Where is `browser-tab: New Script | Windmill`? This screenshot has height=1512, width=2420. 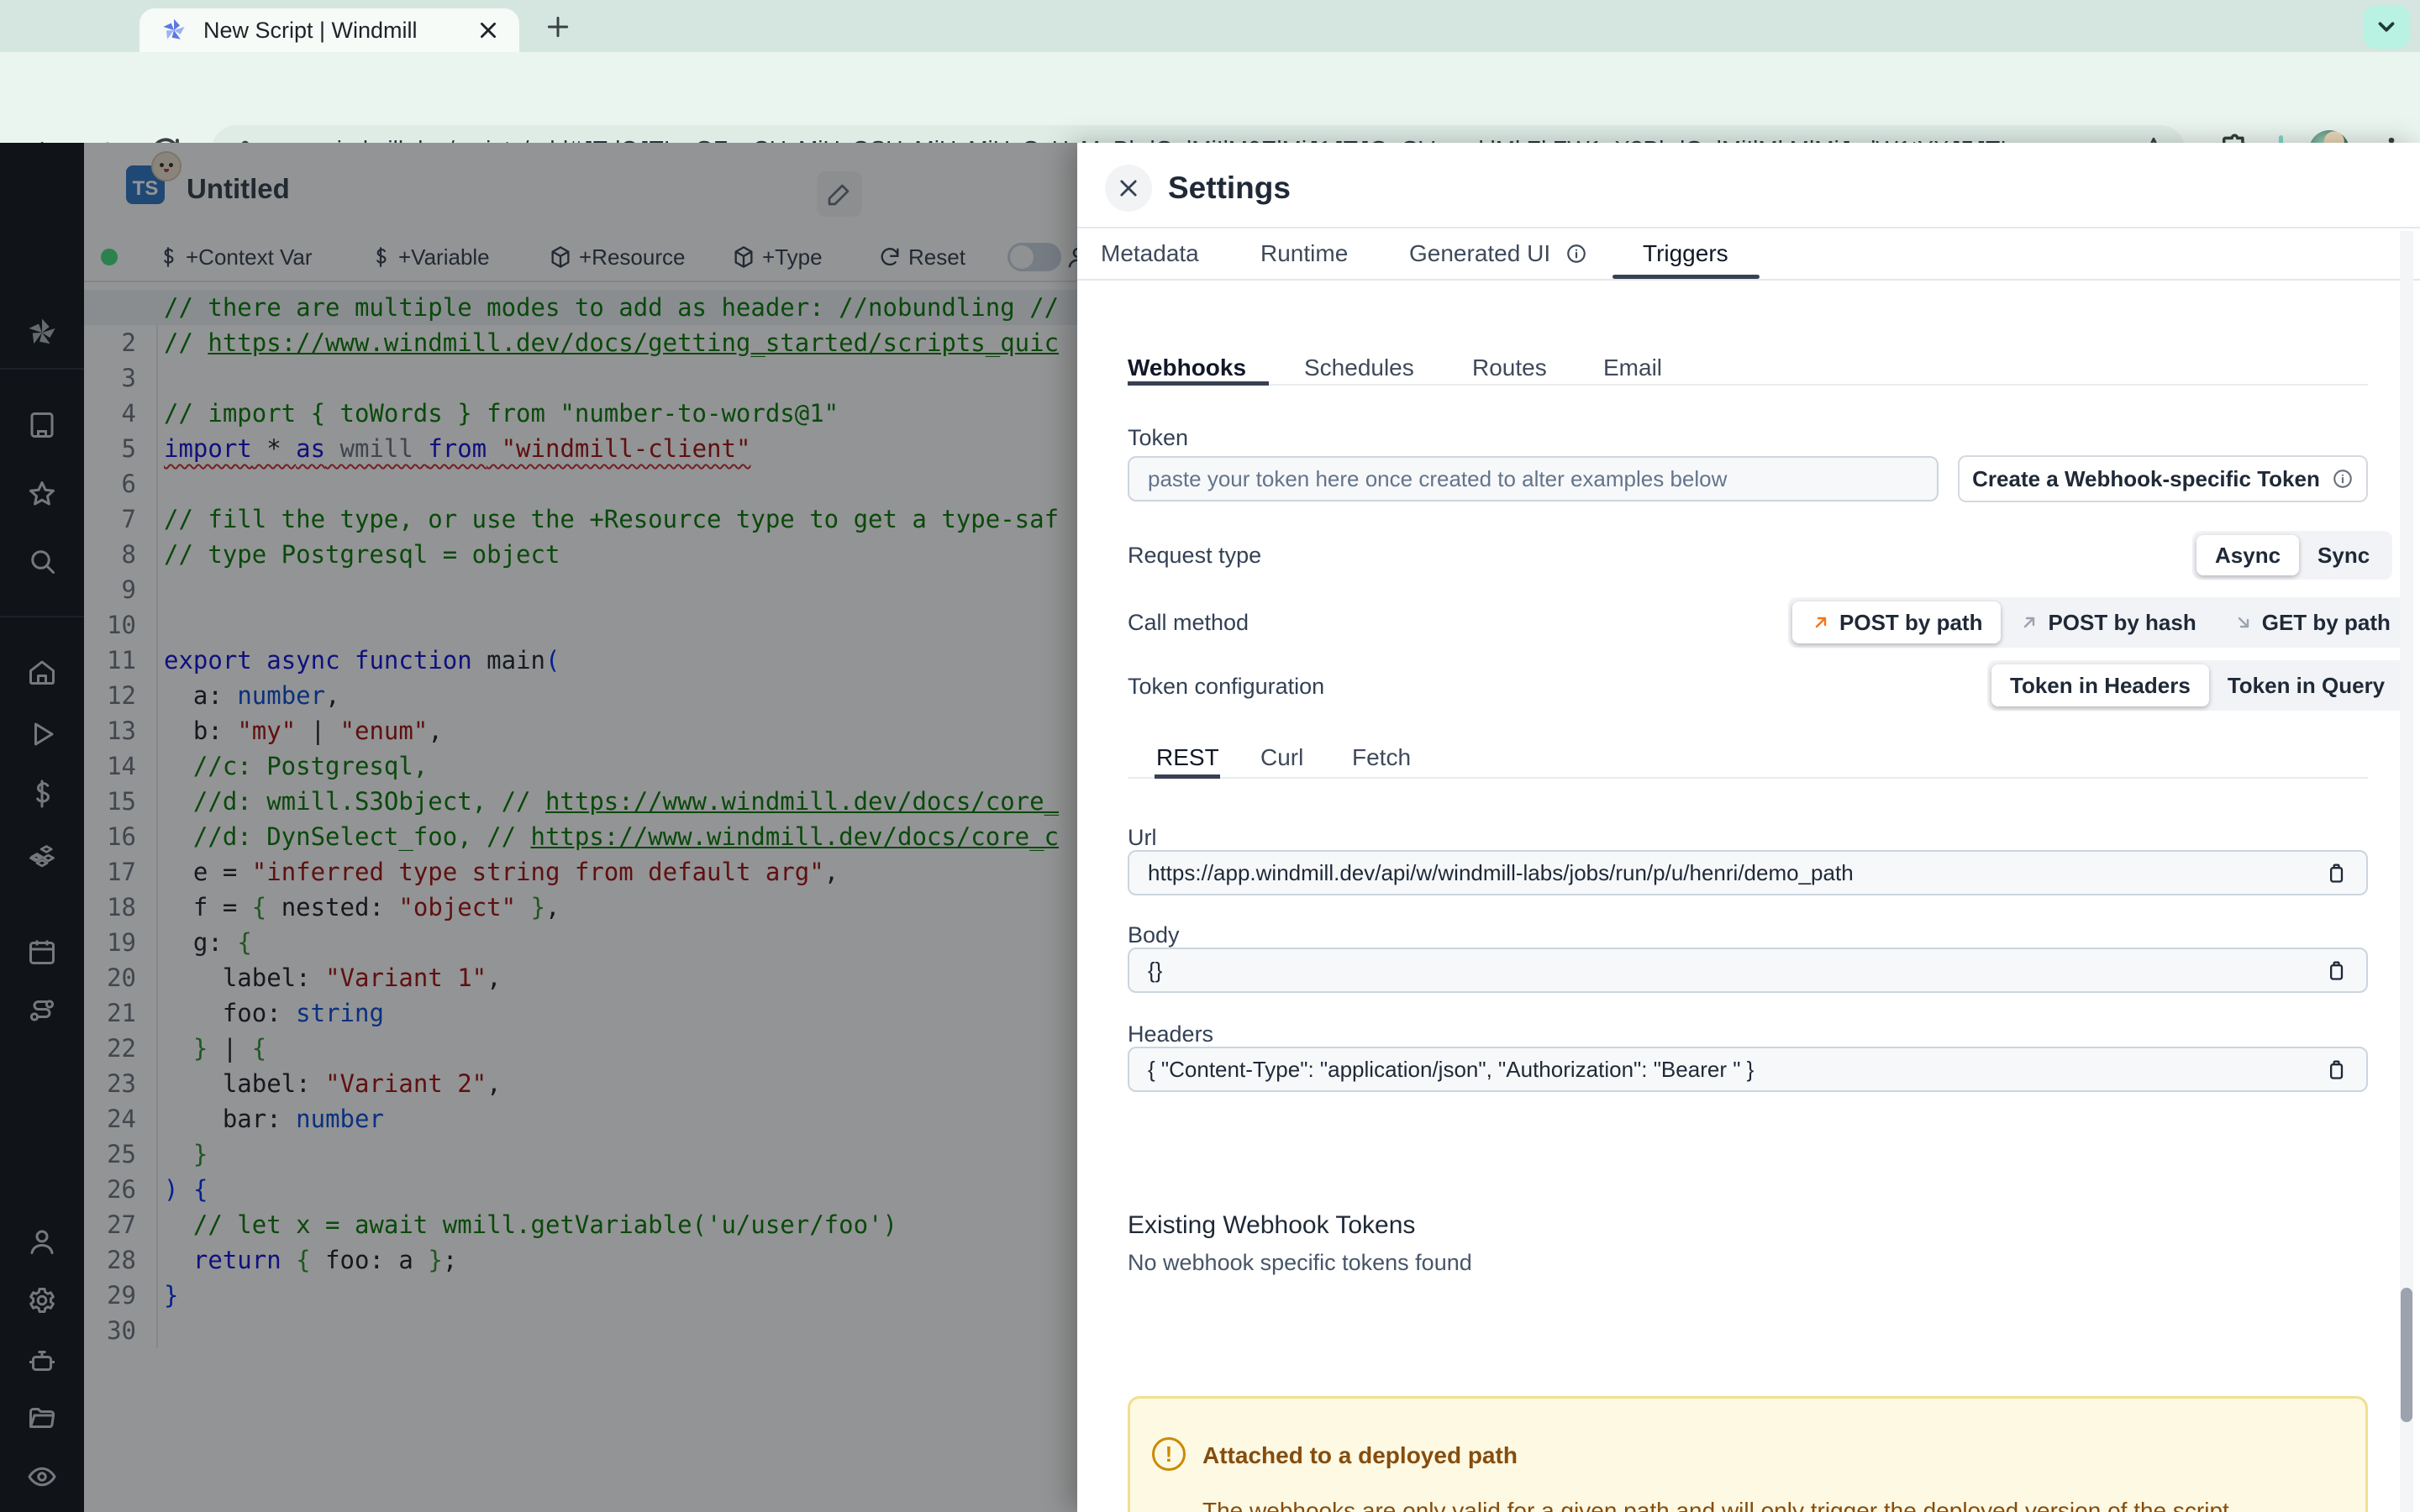
browser-tab: New Script | Windmill is located at coordinates (329, 30).